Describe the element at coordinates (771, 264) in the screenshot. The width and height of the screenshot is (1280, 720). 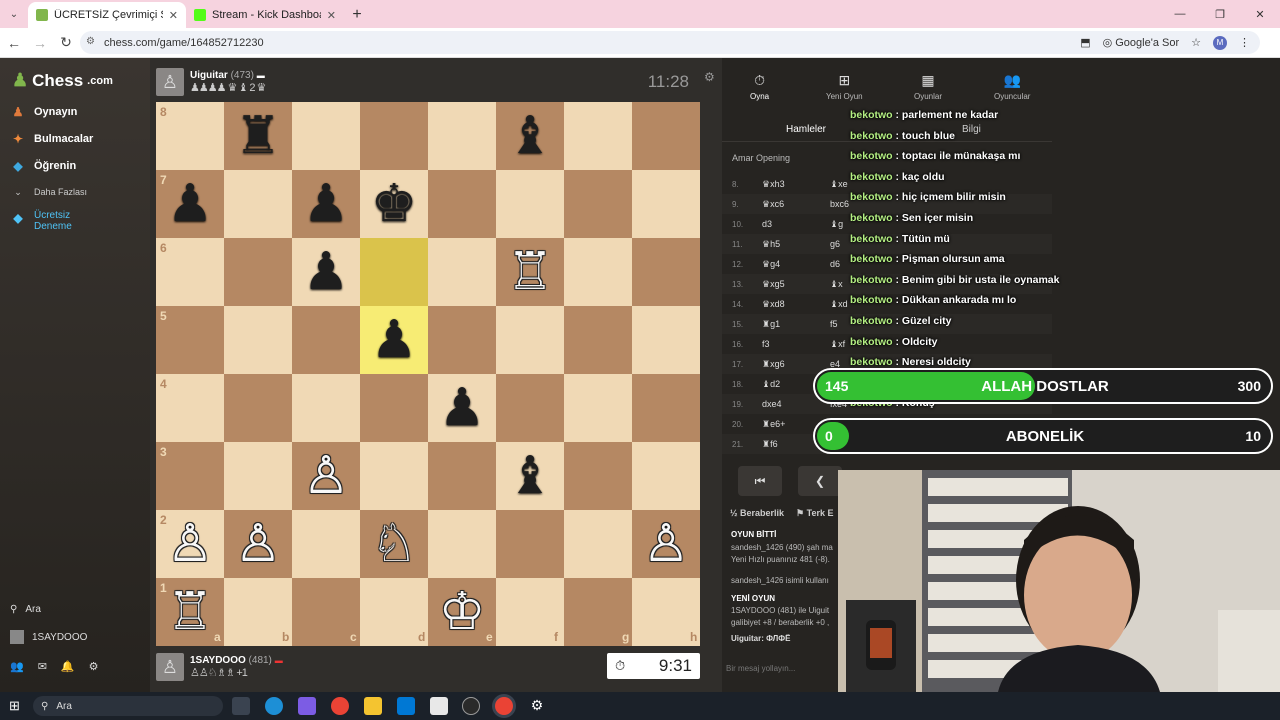
I see `white-move: ♛g4` at that location.